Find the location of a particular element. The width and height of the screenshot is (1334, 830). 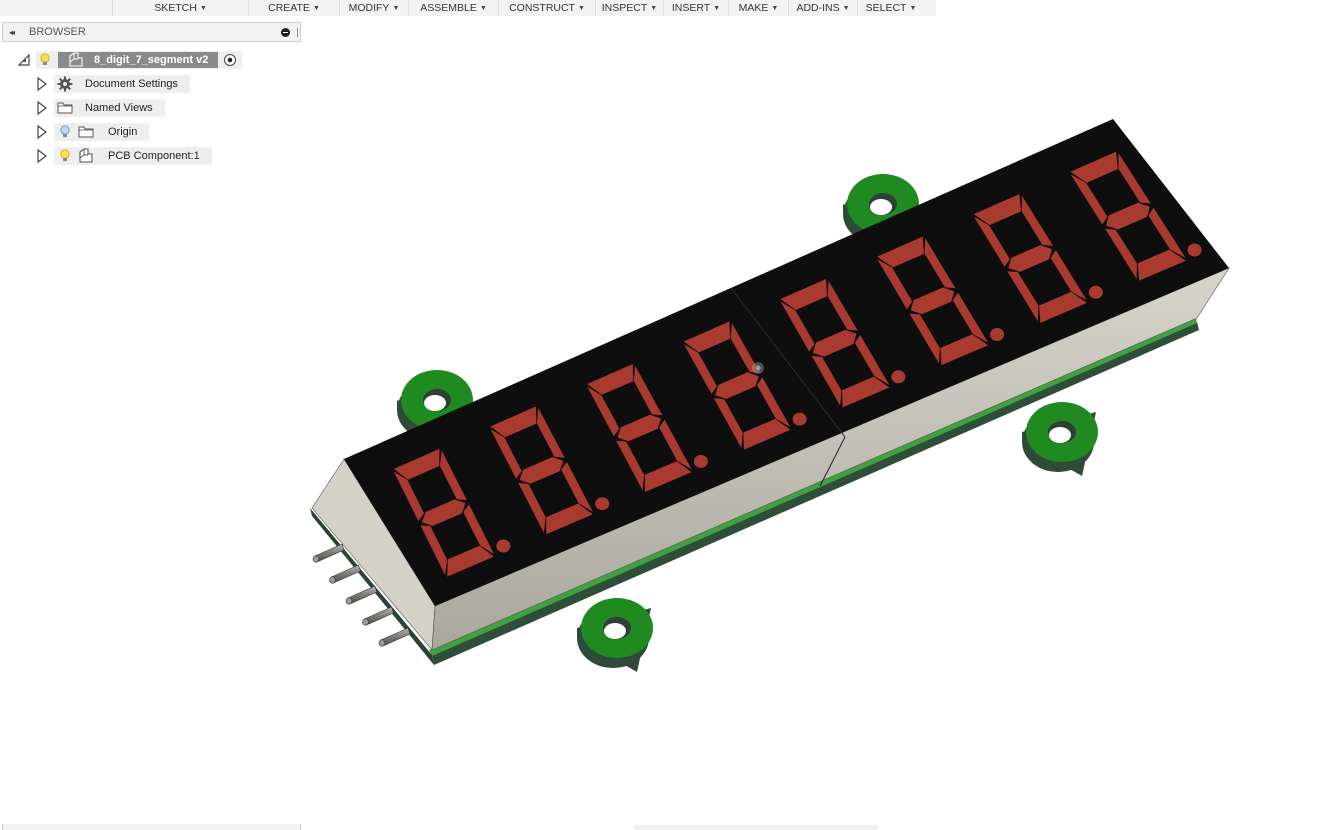

tree-item-label: Origin is located at coordinates (123, 132).